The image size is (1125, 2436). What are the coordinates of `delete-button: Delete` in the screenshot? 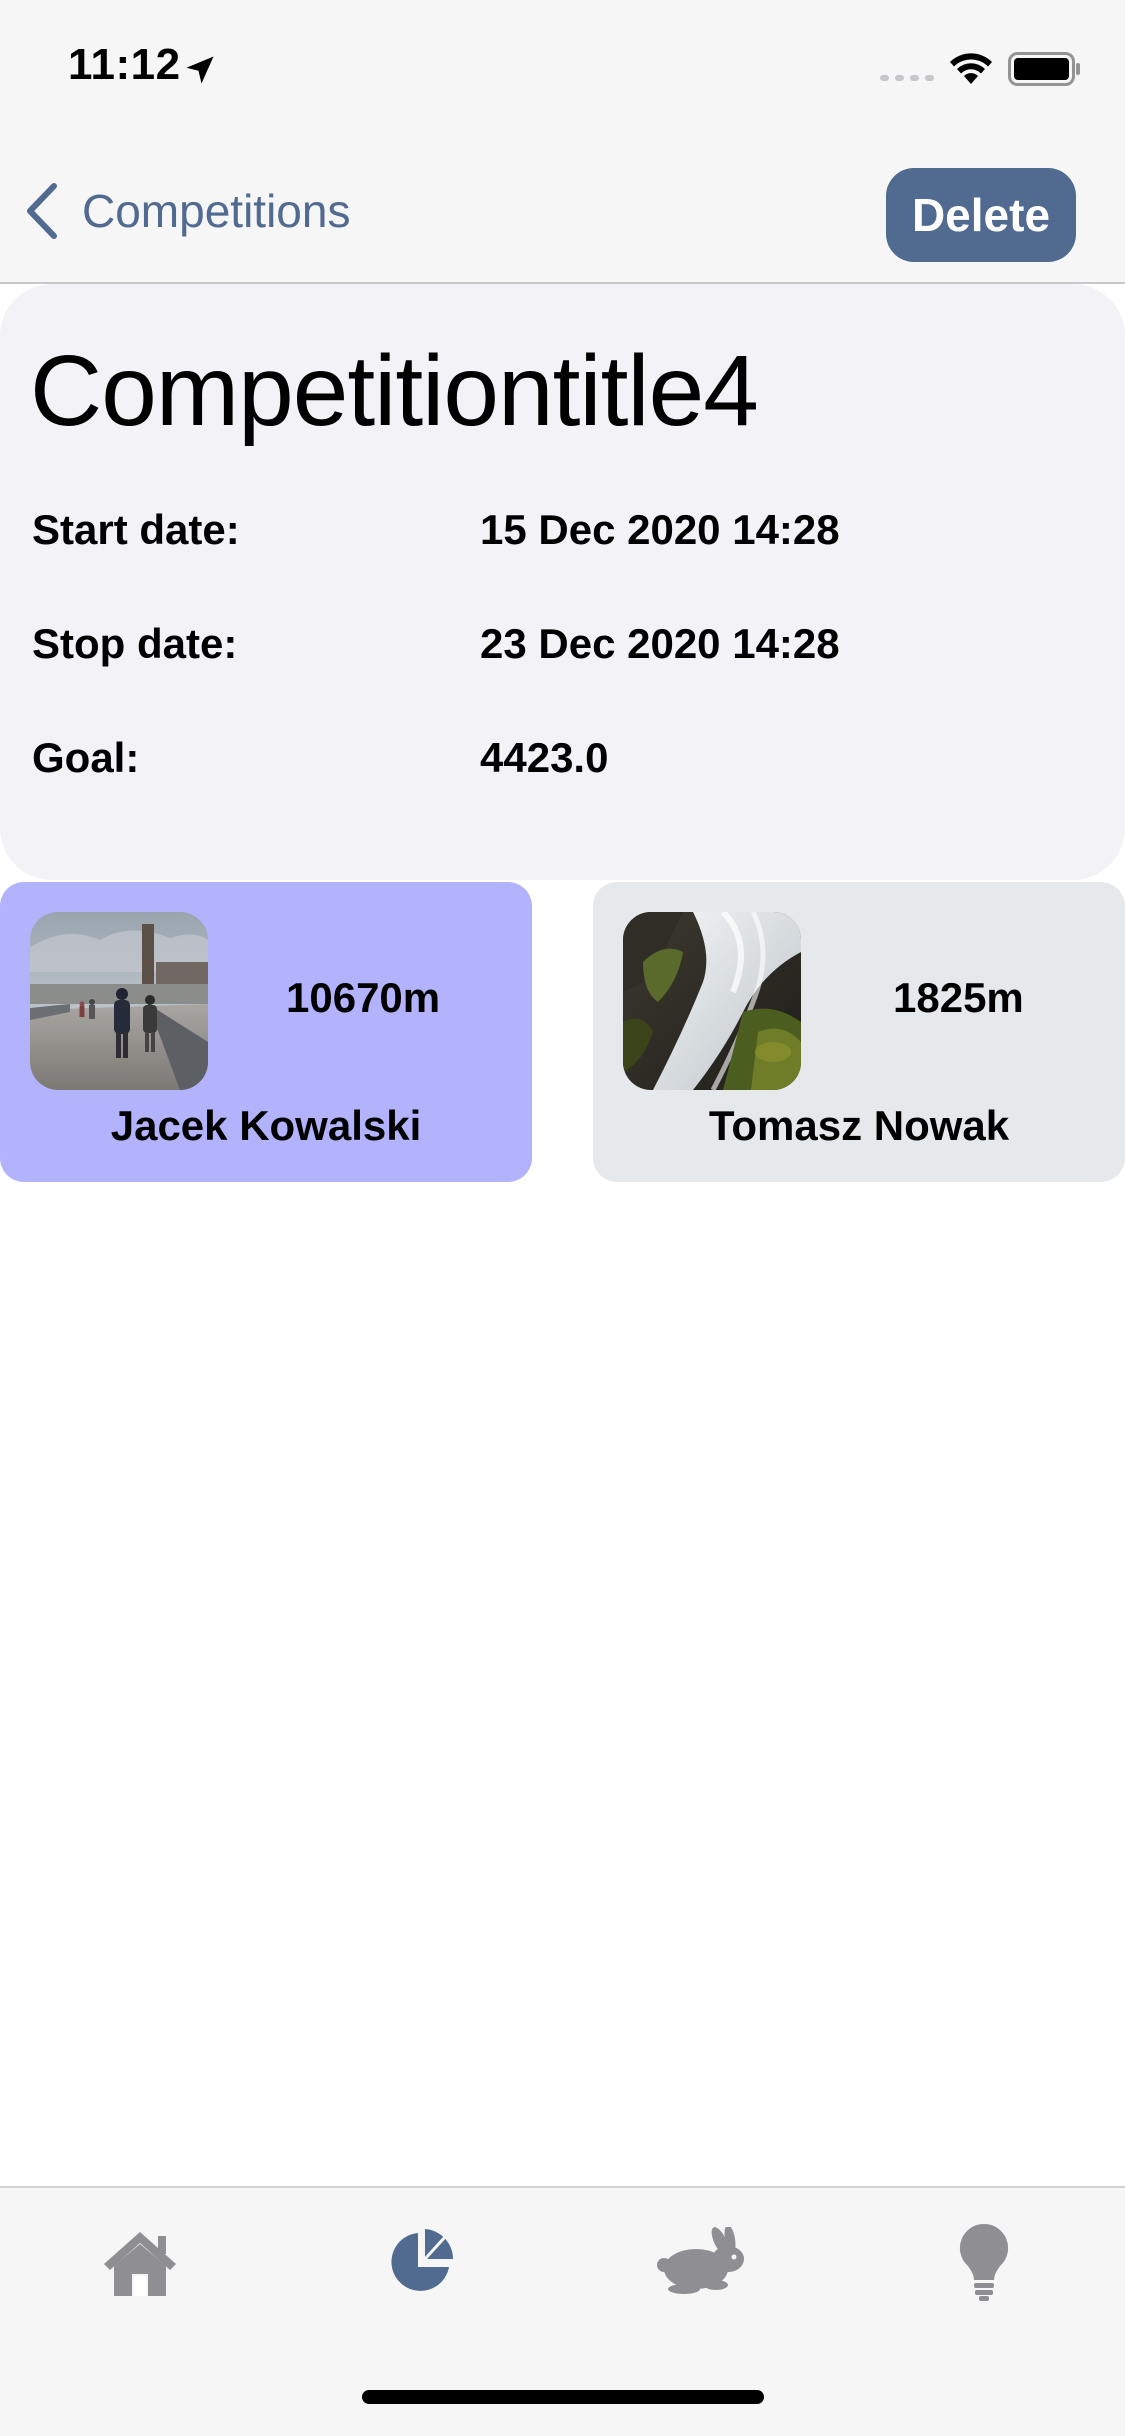 It's located at (981, 215).